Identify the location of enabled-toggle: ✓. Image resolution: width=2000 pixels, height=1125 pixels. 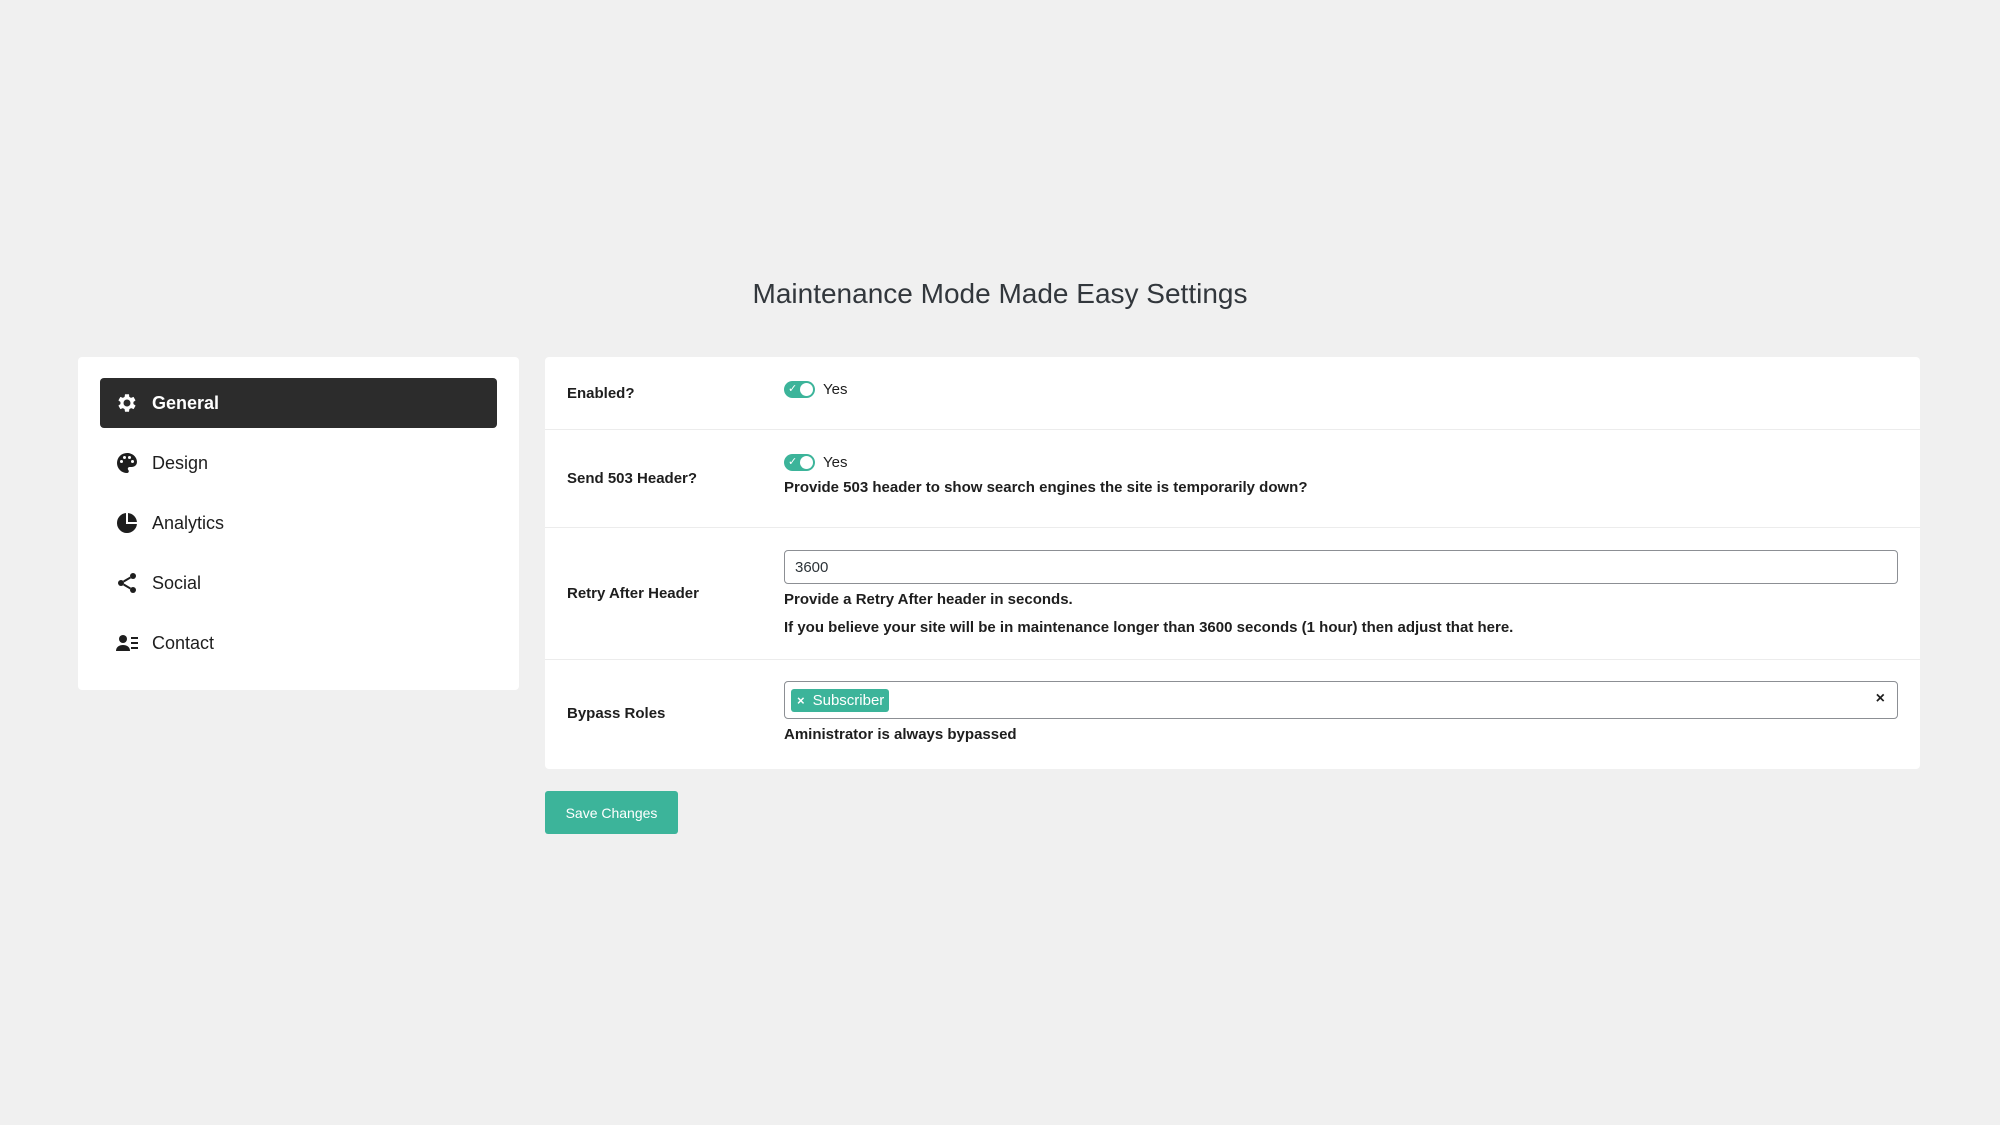
(799, 389).